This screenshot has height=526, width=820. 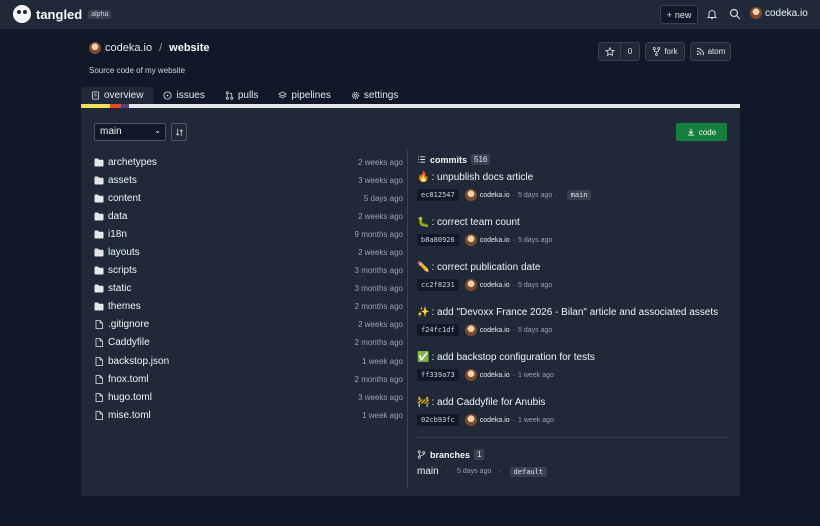 I want to click on tab-settings: settings, so click(x=374, y=95).